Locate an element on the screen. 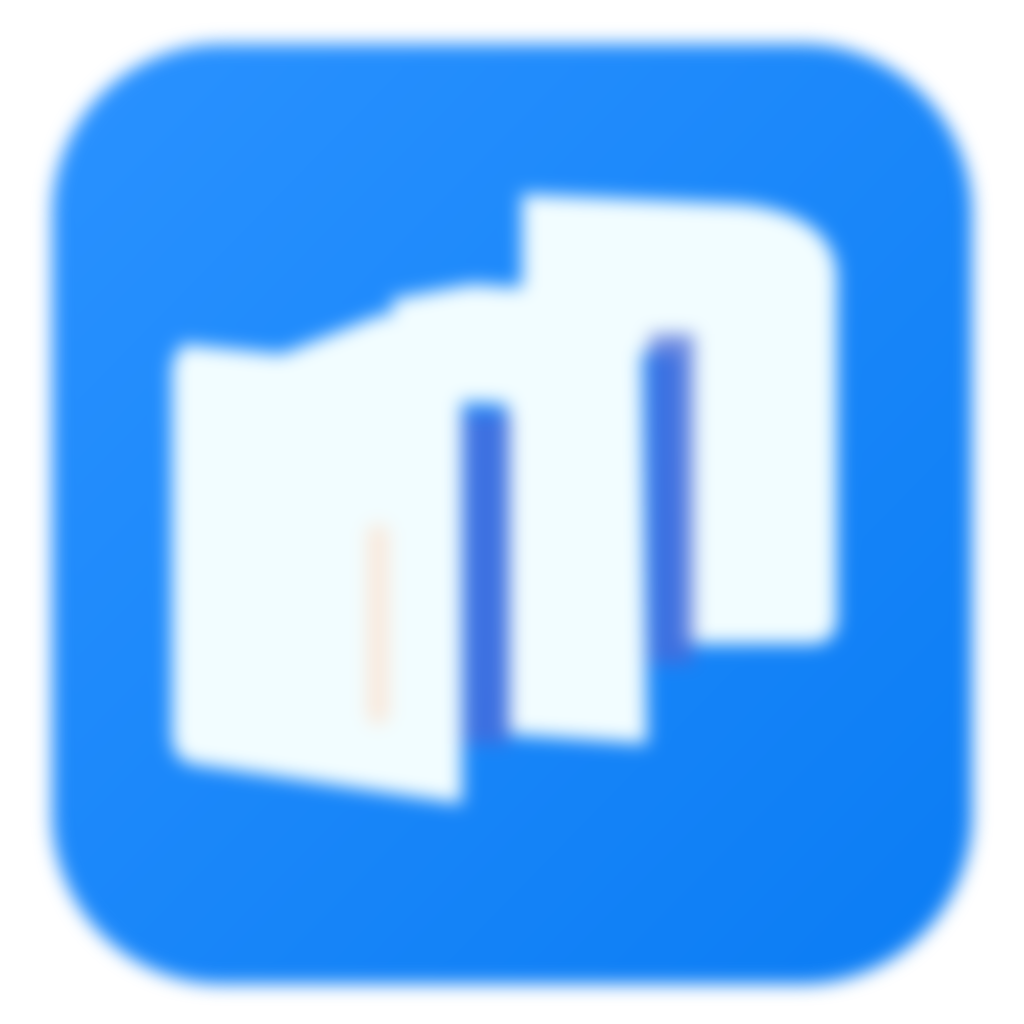 The height and width of the screenshot is (1024, 1024). page-mark is located at coordinates (378, 624).